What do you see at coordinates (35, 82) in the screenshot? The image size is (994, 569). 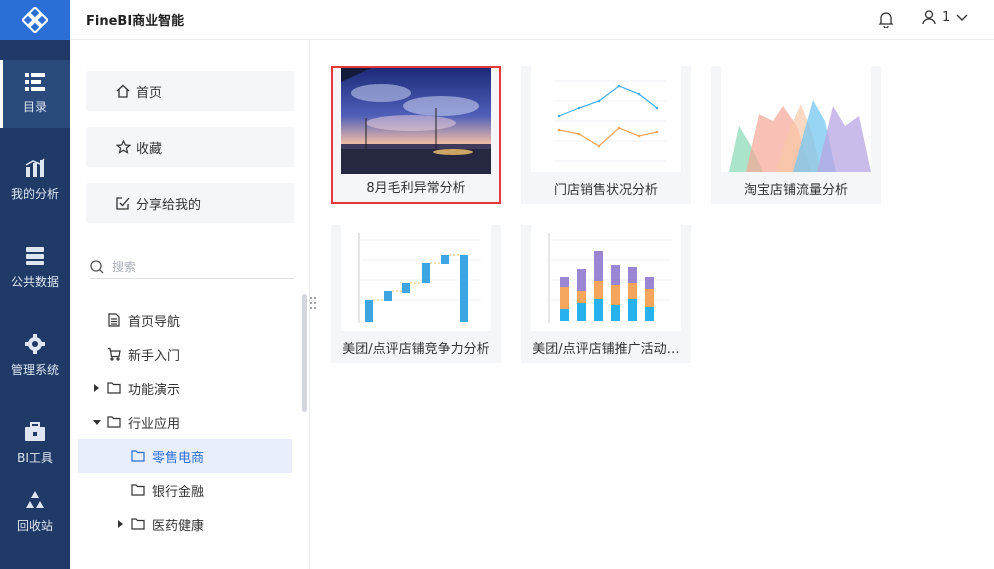 I see `catalog-icon` at bounding box center [35, 82].